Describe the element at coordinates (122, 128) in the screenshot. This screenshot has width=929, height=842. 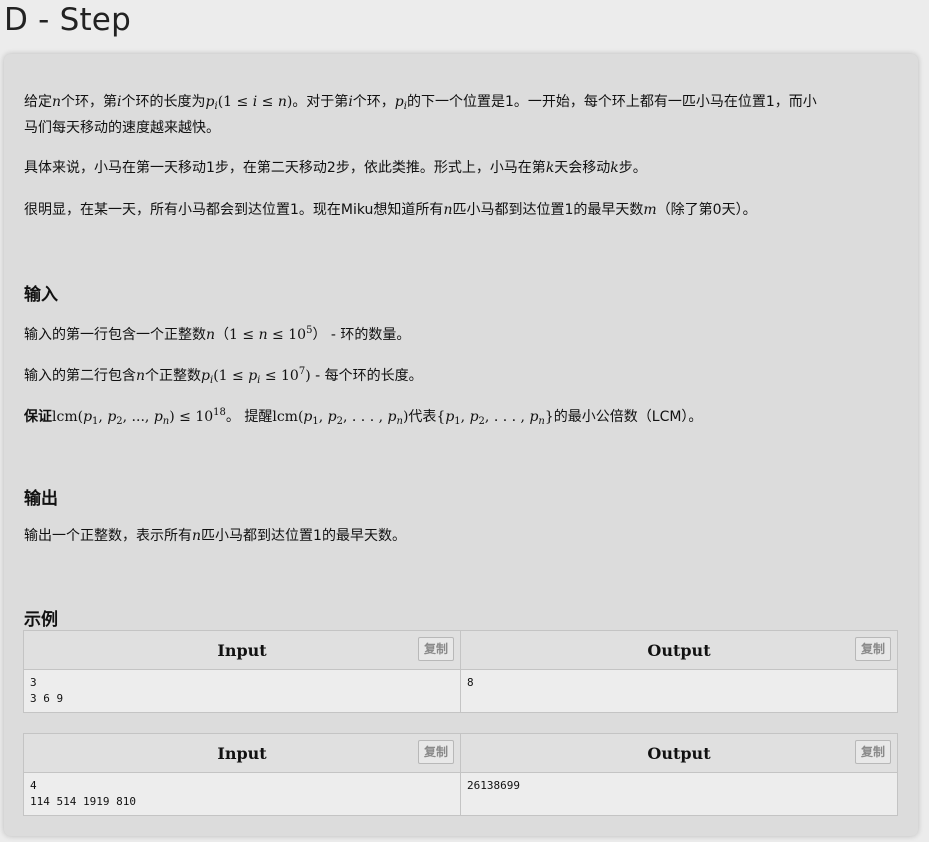
I see `description-paragraph-1-cont: 马们每天移动的速度越来越快。` at that location.